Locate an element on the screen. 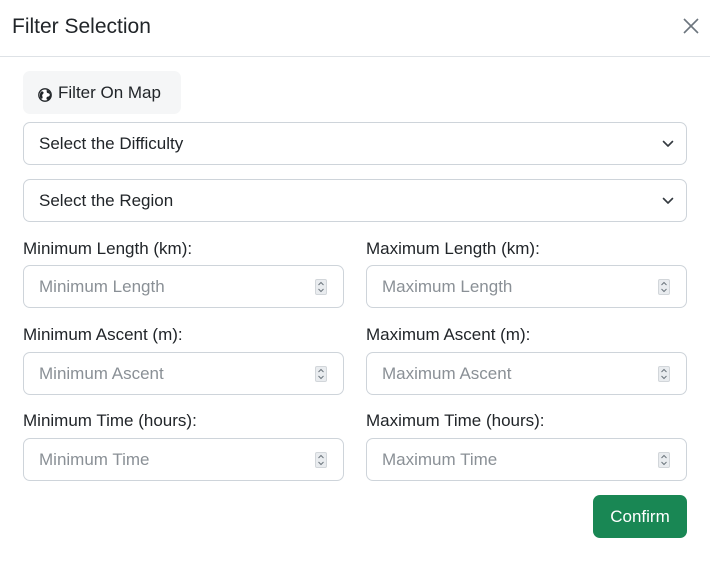 The height and width of the screenshot is (562, 710). max-length-input: Maximum Length is located at coordinates (526, 286).